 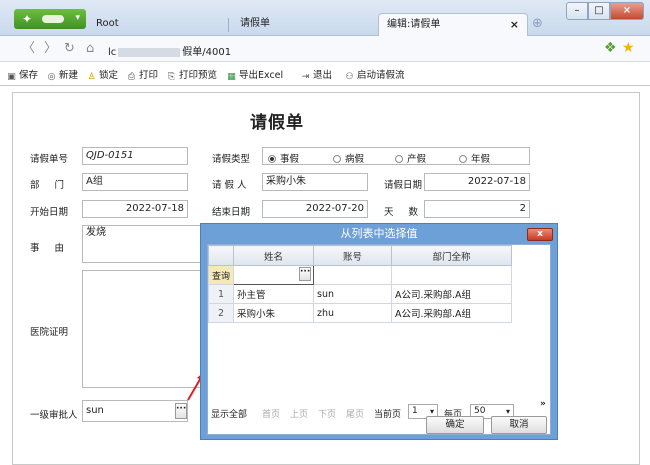 What do you see at coordinates (353, 255) in the screenshot?
I see `column-account: 账号` at bounding box center [353, 255].